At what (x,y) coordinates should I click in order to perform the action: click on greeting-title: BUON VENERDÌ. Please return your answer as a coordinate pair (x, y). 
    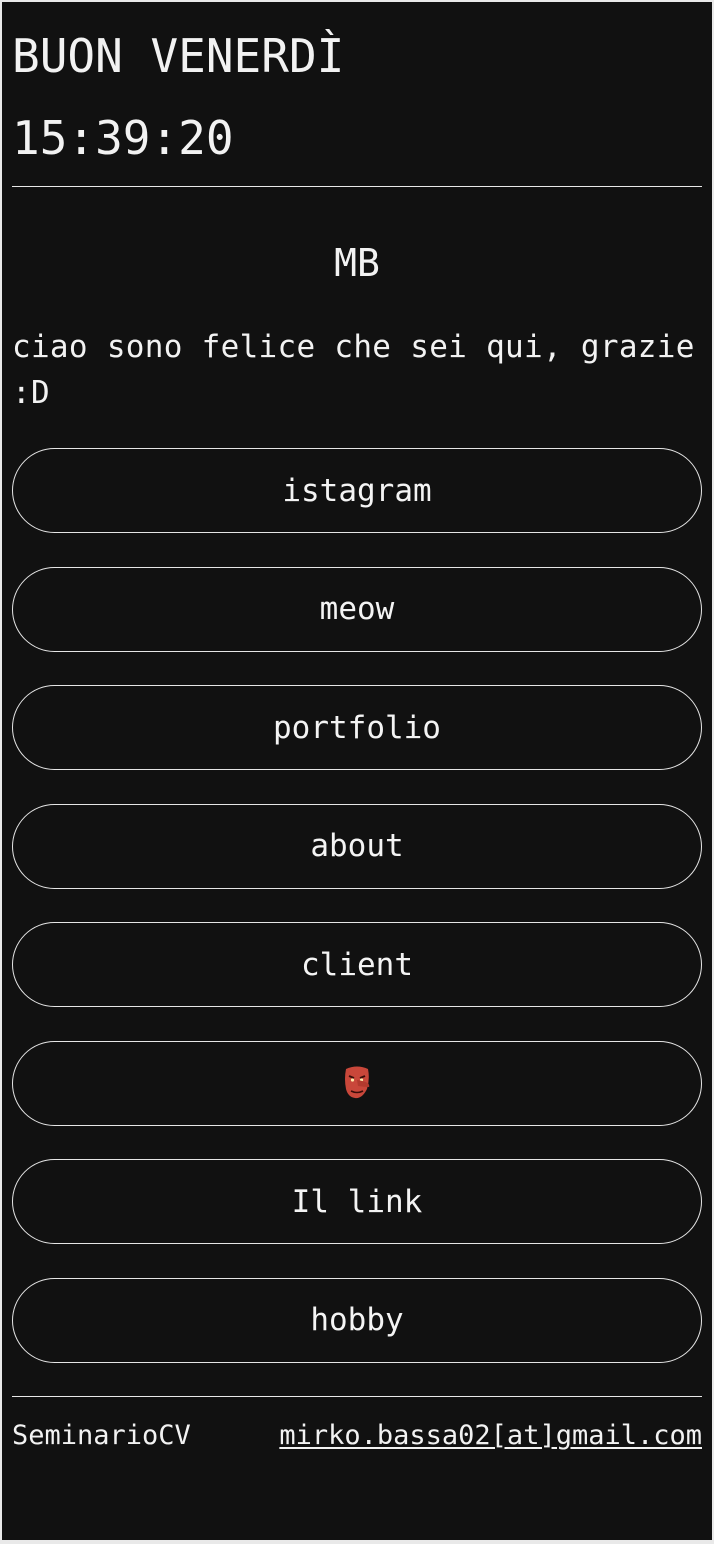
    Looking at the image, I should click on (178, 56).